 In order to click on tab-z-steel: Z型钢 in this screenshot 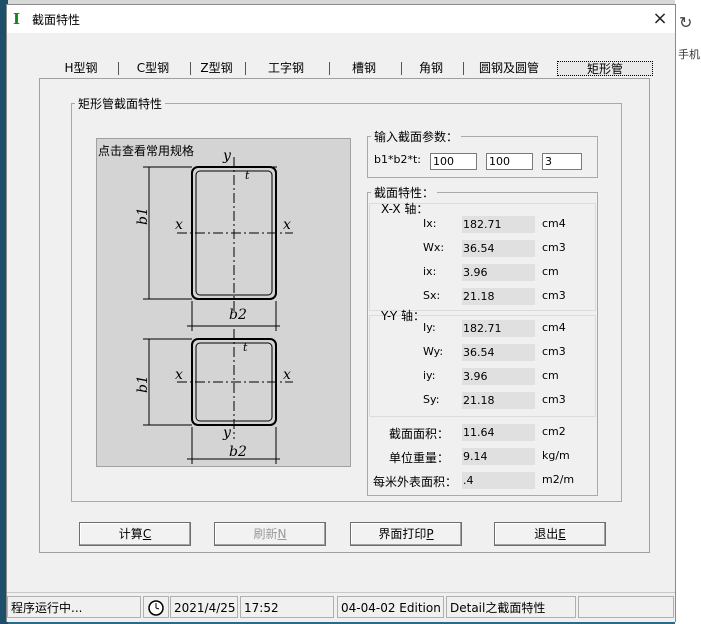, I will do `click(217, 68)`.